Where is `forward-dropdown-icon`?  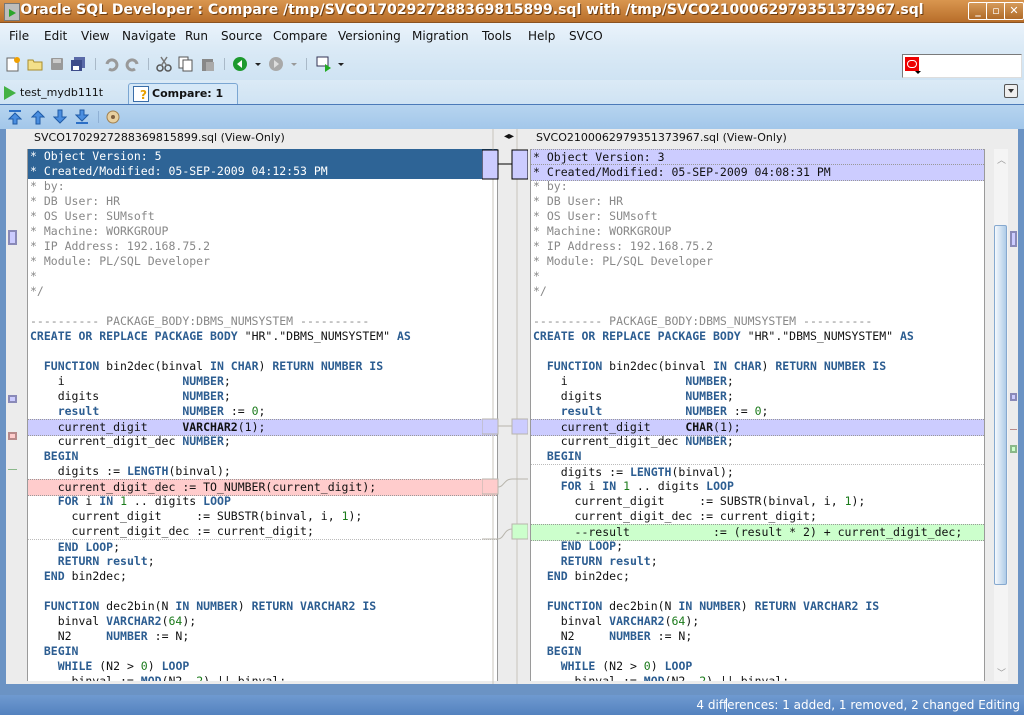 forward-dropdown-icon is located at coordinates (294, 64).